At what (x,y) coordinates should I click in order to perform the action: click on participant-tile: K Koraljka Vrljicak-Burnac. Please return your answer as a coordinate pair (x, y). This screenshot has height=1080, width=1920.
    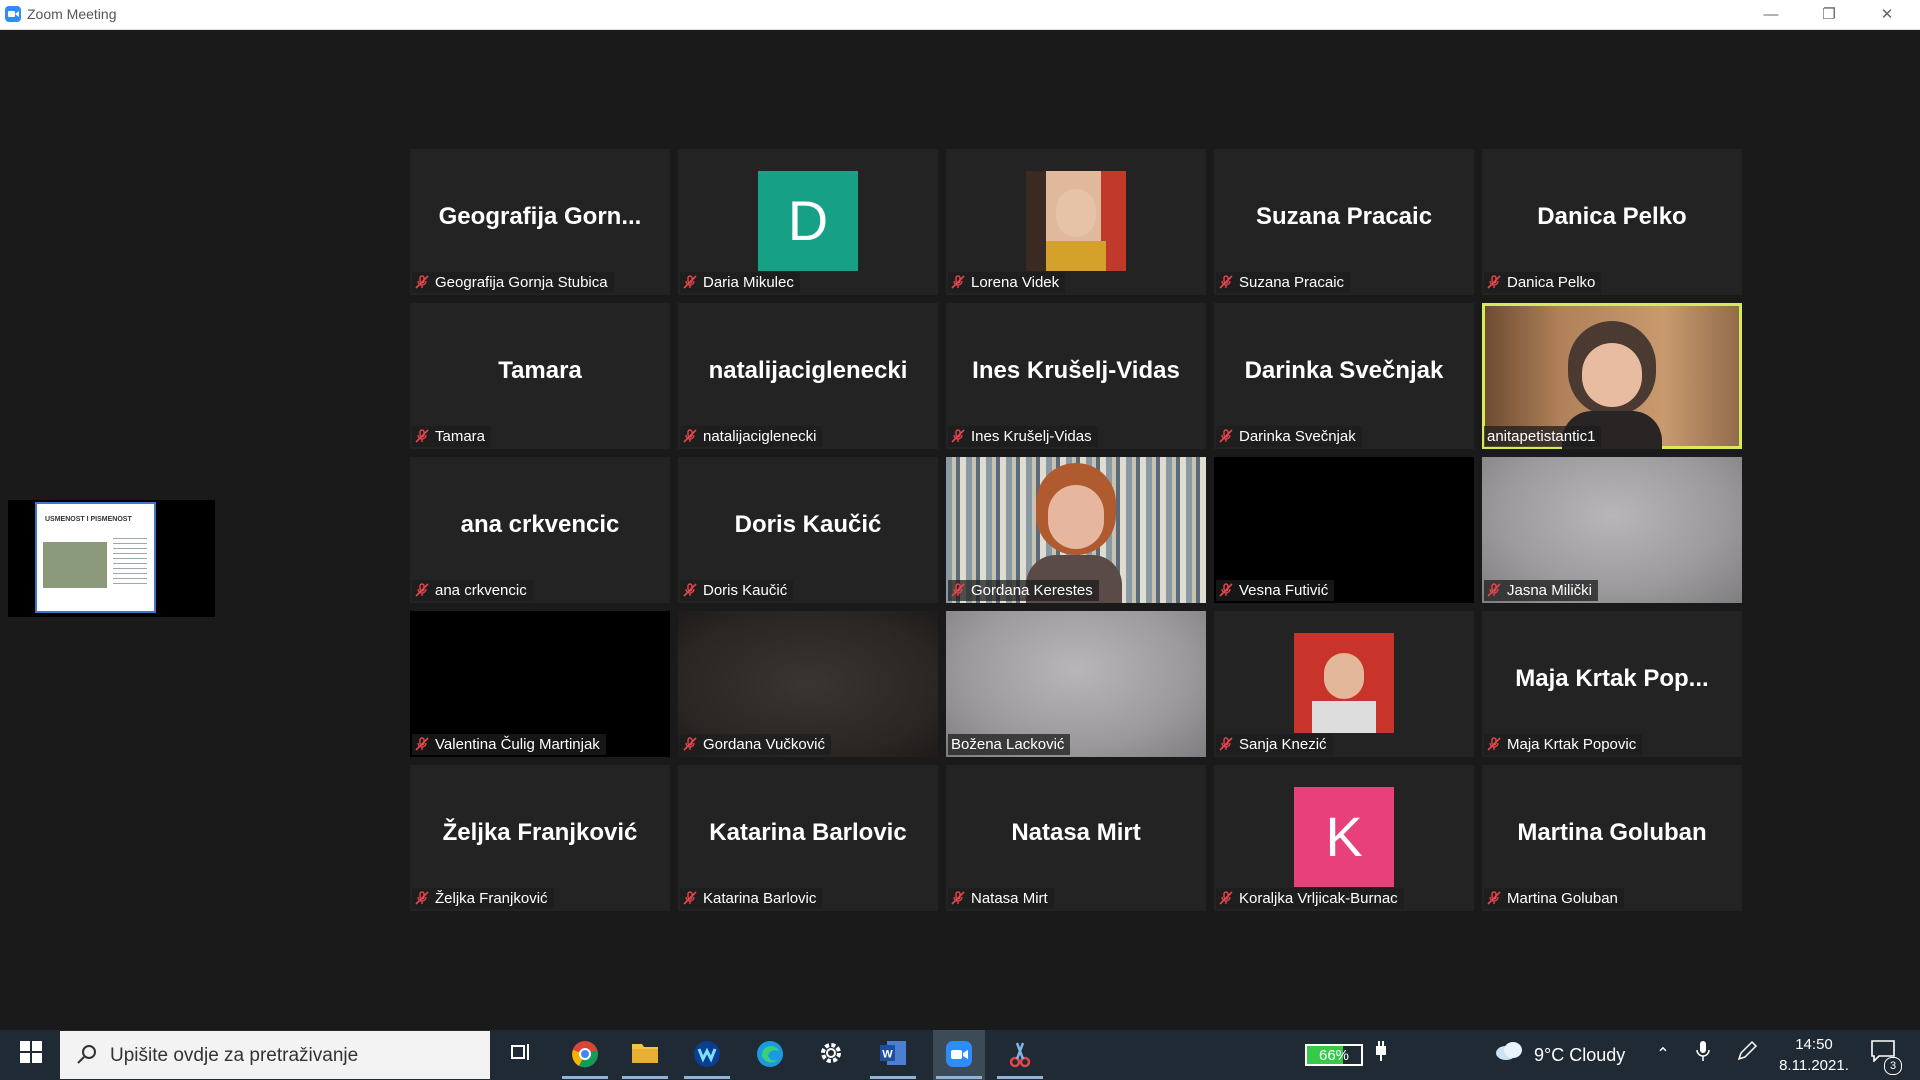
    Looking at the image, I should click on (1344, 838).